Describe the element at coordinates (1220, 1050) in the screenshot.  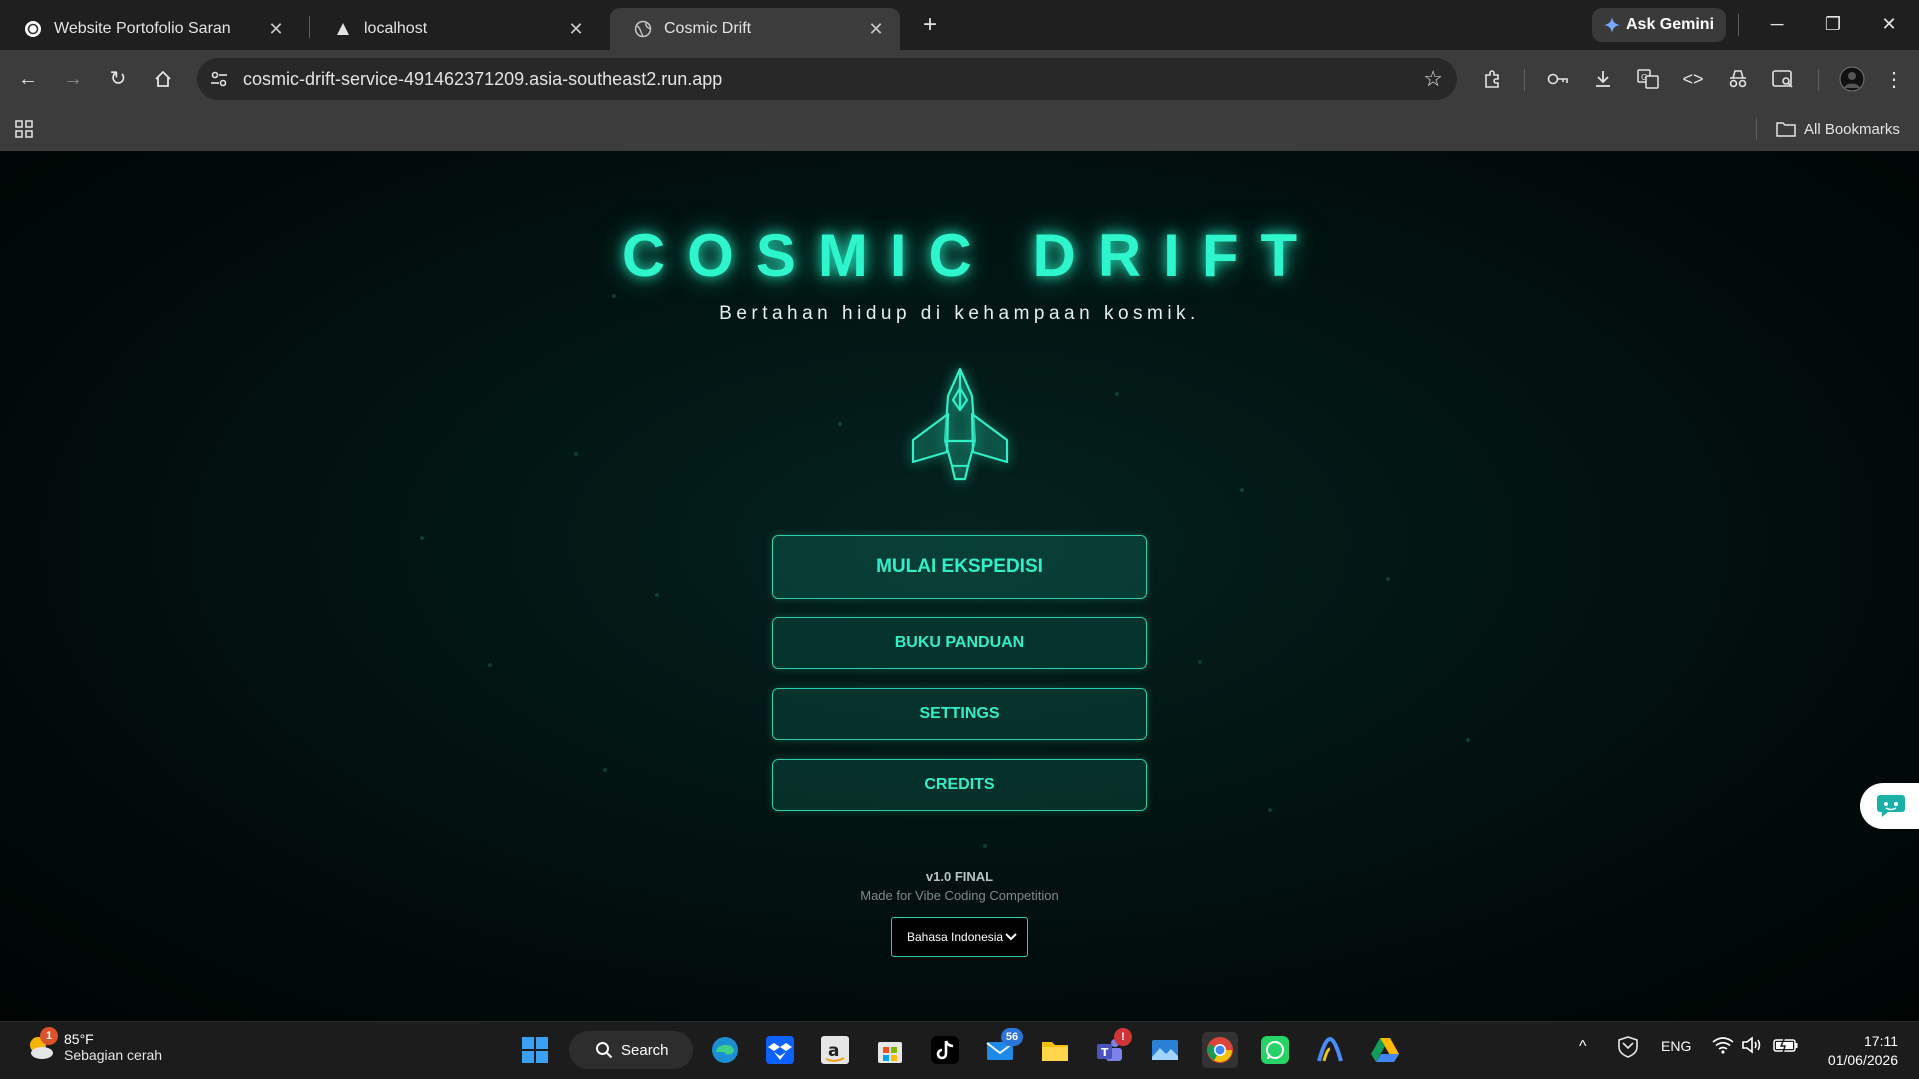
I see `chrome-icon` at that location.